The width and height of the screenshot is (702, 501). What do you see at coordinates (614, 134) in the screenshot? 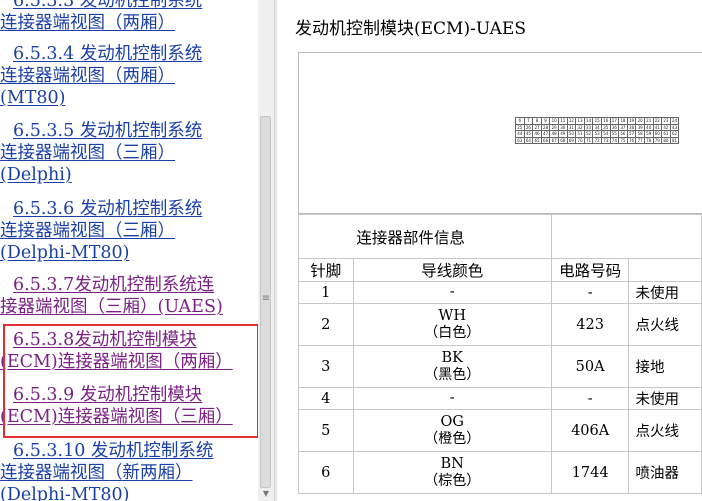
I see `connector-pin: 55` at bounding box center [614, 134].